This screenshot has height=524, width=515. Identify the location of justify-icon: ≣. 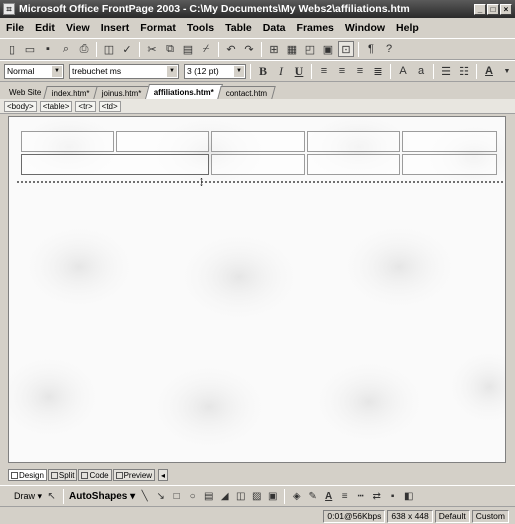
(378, 71).